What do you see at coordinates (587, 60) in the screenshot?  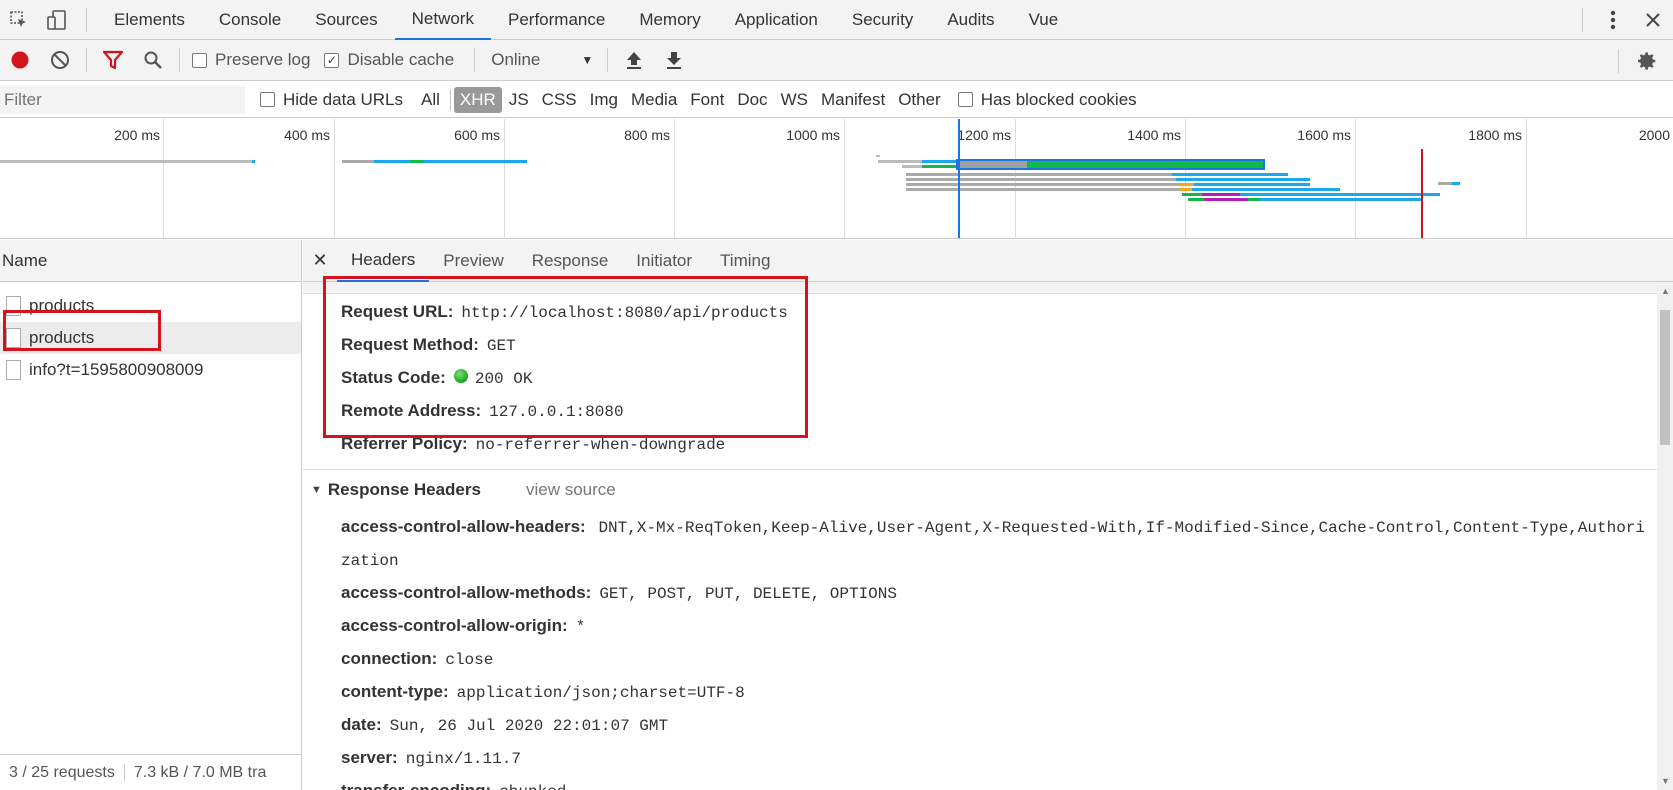 I see `dropdown-arrow-icon: ▼` at bounding box center [587, 60].